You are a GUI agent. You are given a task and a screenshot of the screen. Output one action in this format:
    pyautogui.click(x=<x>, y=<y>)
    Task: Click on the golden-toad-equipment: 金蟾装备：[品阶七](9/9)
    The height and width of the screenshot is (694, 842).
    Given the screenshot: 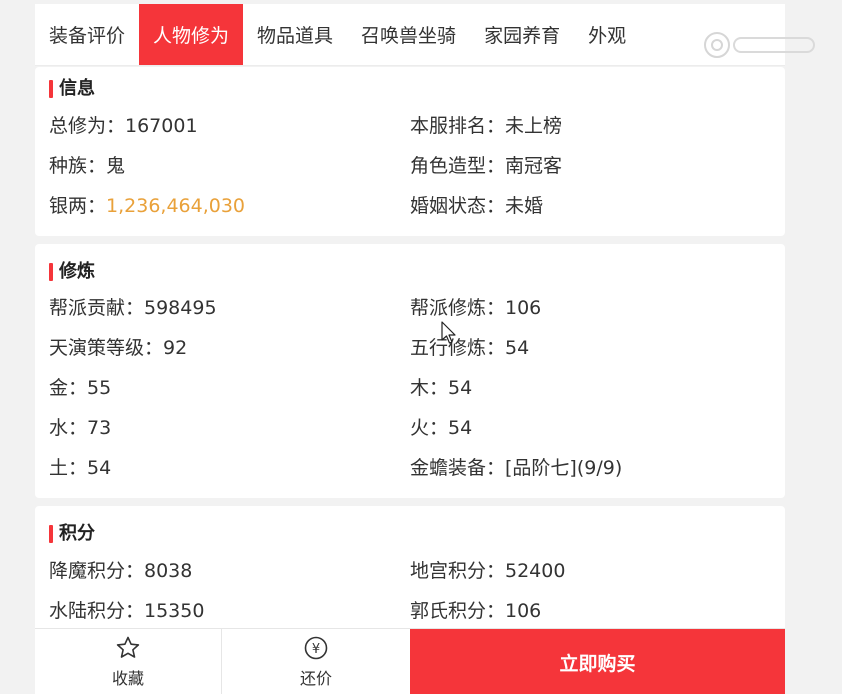 What is the action you would take?
    pyautogui.click(x=516, y=468)
    